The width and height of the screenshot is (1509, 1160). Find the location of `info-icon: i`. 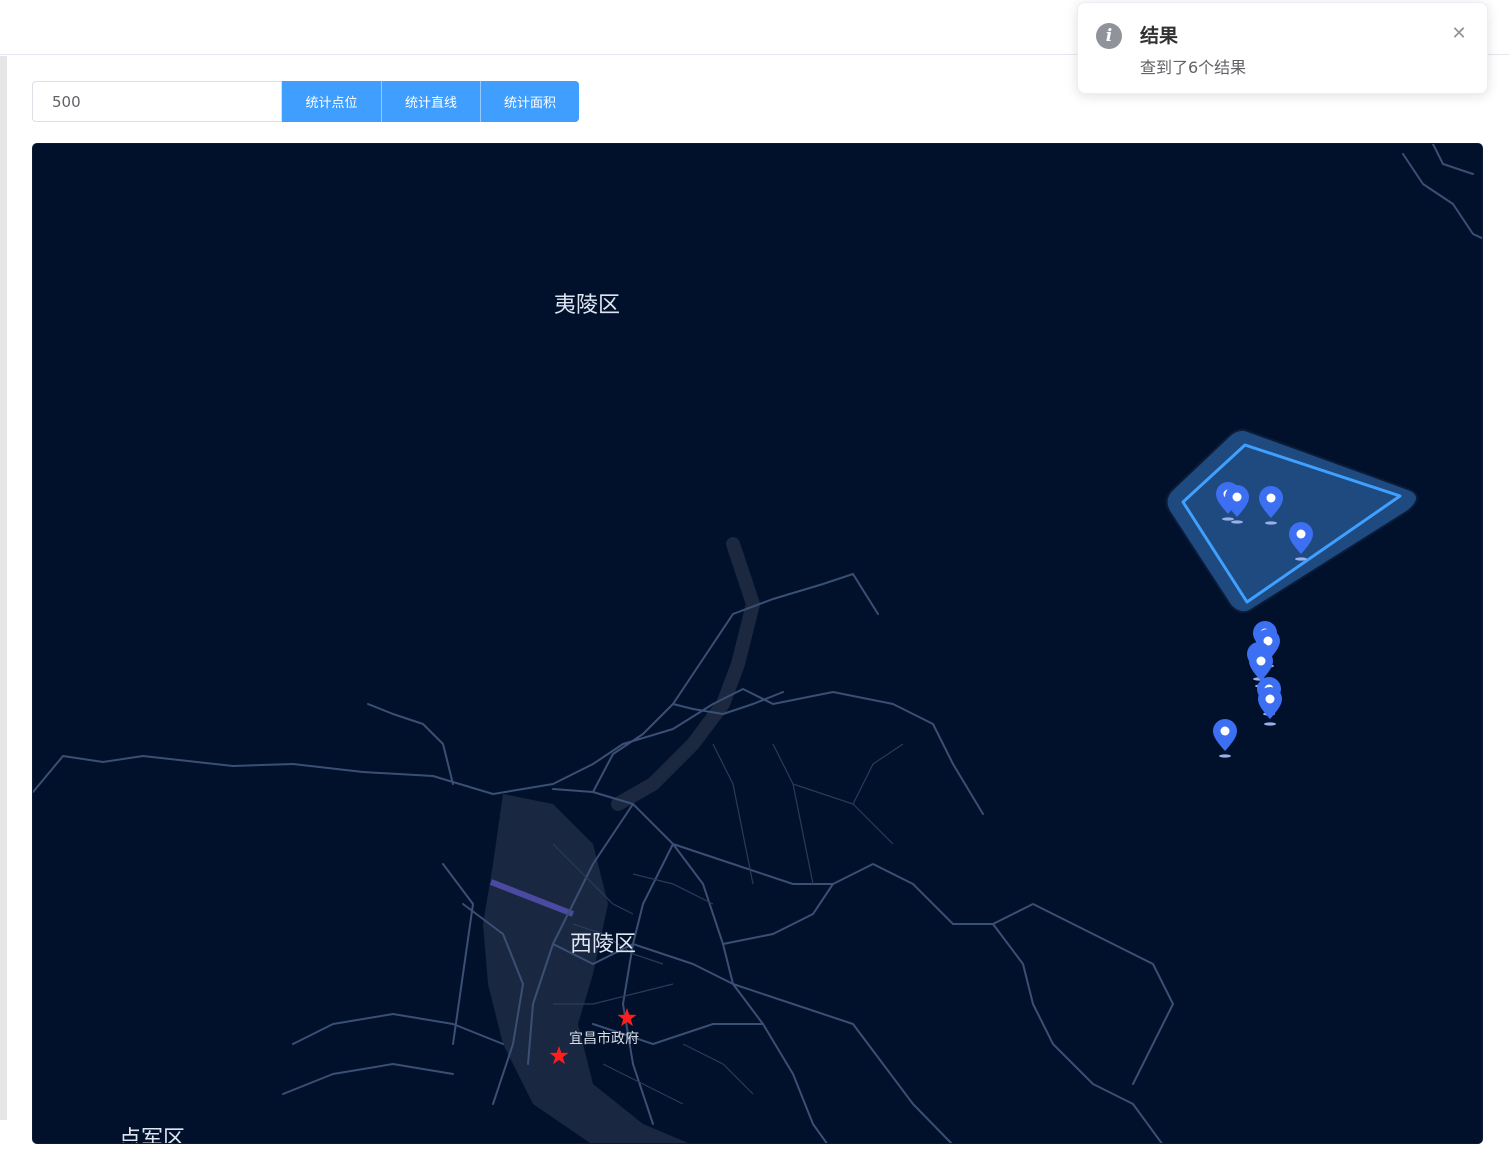

info-icon: i is located at coordinates (1109, 36).